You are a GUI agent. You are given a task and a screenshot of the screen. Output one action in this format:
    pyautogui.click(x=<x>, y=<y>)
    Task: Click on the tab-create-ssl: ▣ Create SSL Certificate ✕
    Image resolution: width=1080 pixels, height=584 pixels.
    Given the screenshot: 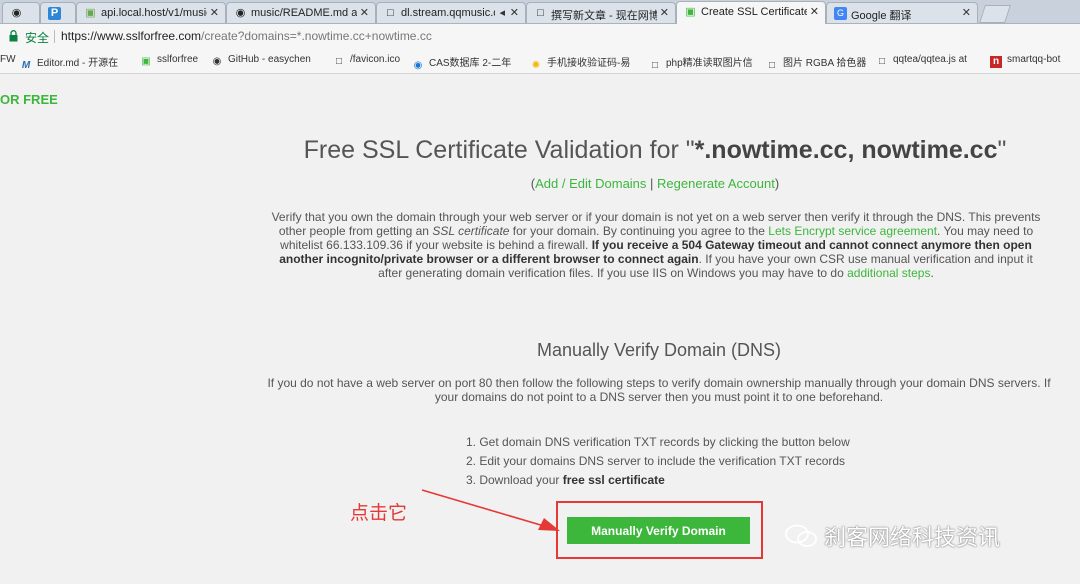 What is the action you would take?
    pyautogui.click(x=751, y=12)
    